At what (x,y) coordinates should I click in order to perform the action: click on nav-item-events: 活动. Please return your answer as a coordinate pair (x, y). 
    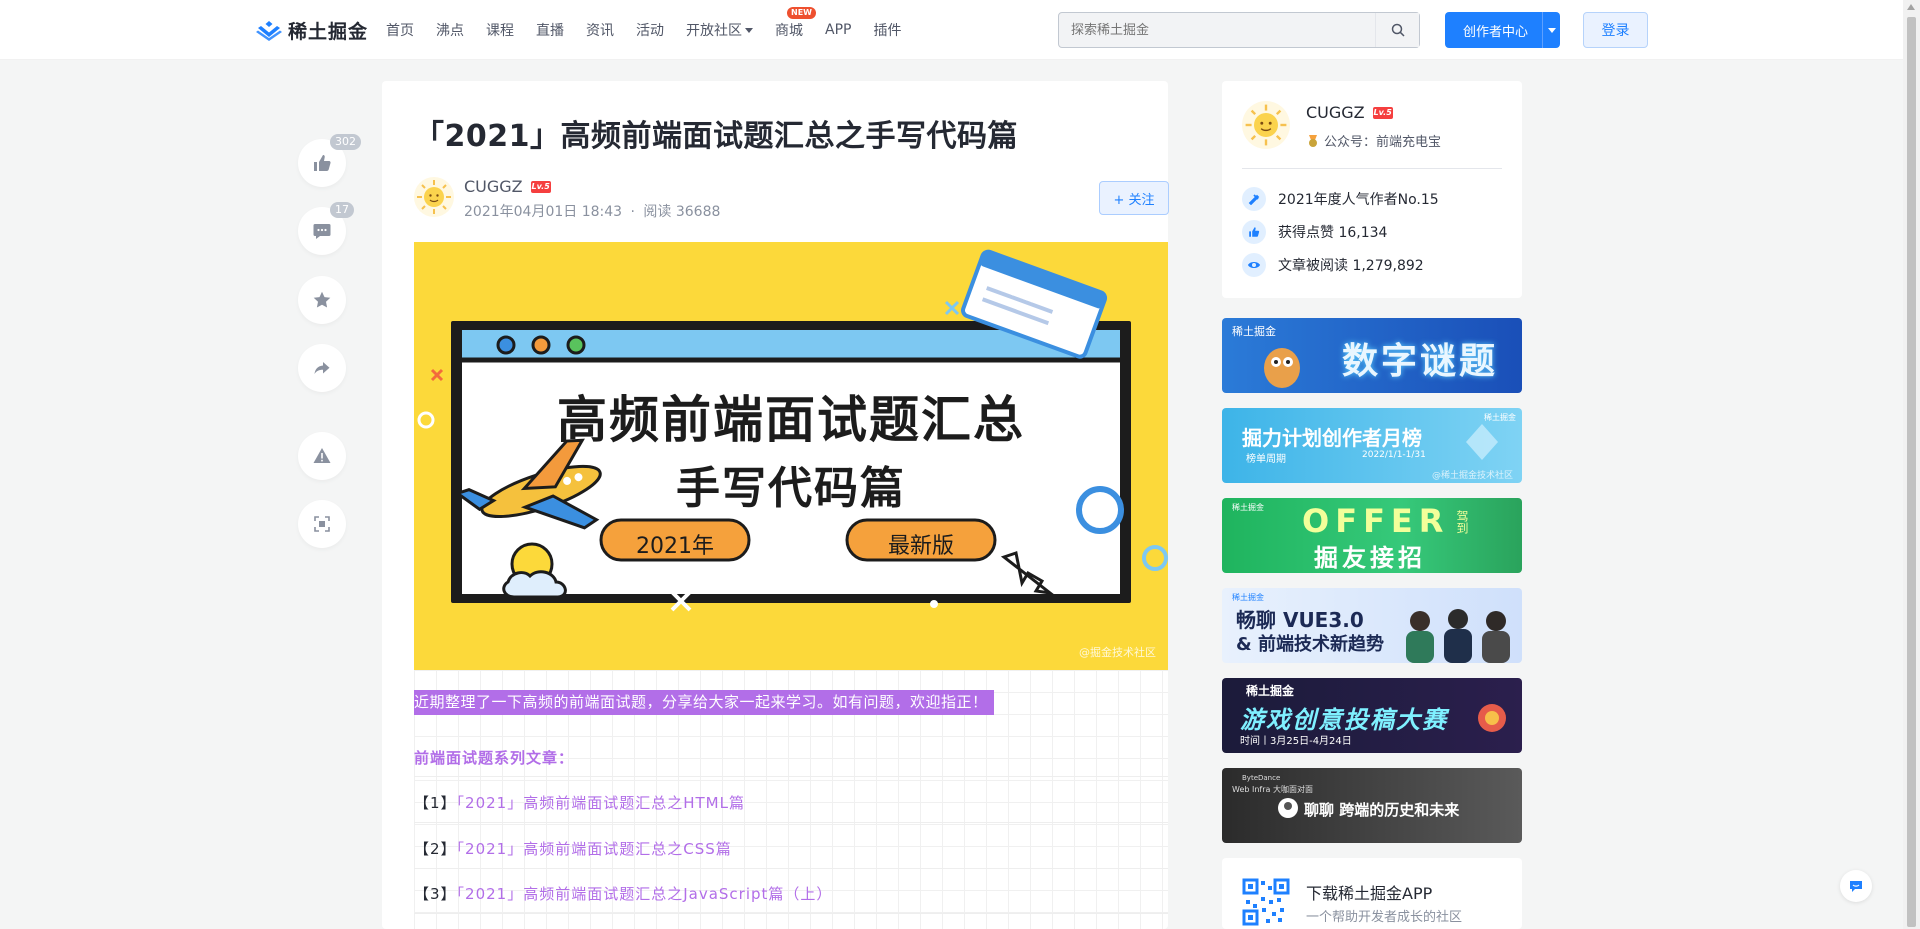
    Looking at the image, I should click on (650, 30).